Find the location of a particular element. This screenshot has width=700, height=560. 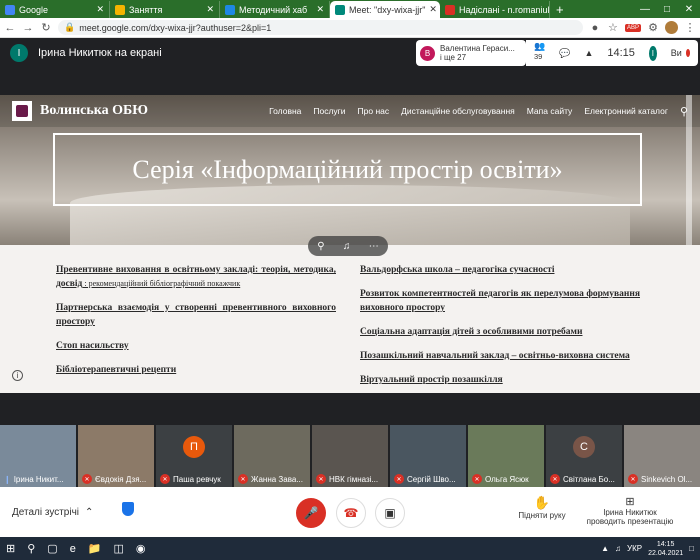

leave-call-button: ☎ is located at coordinates (351, 513).